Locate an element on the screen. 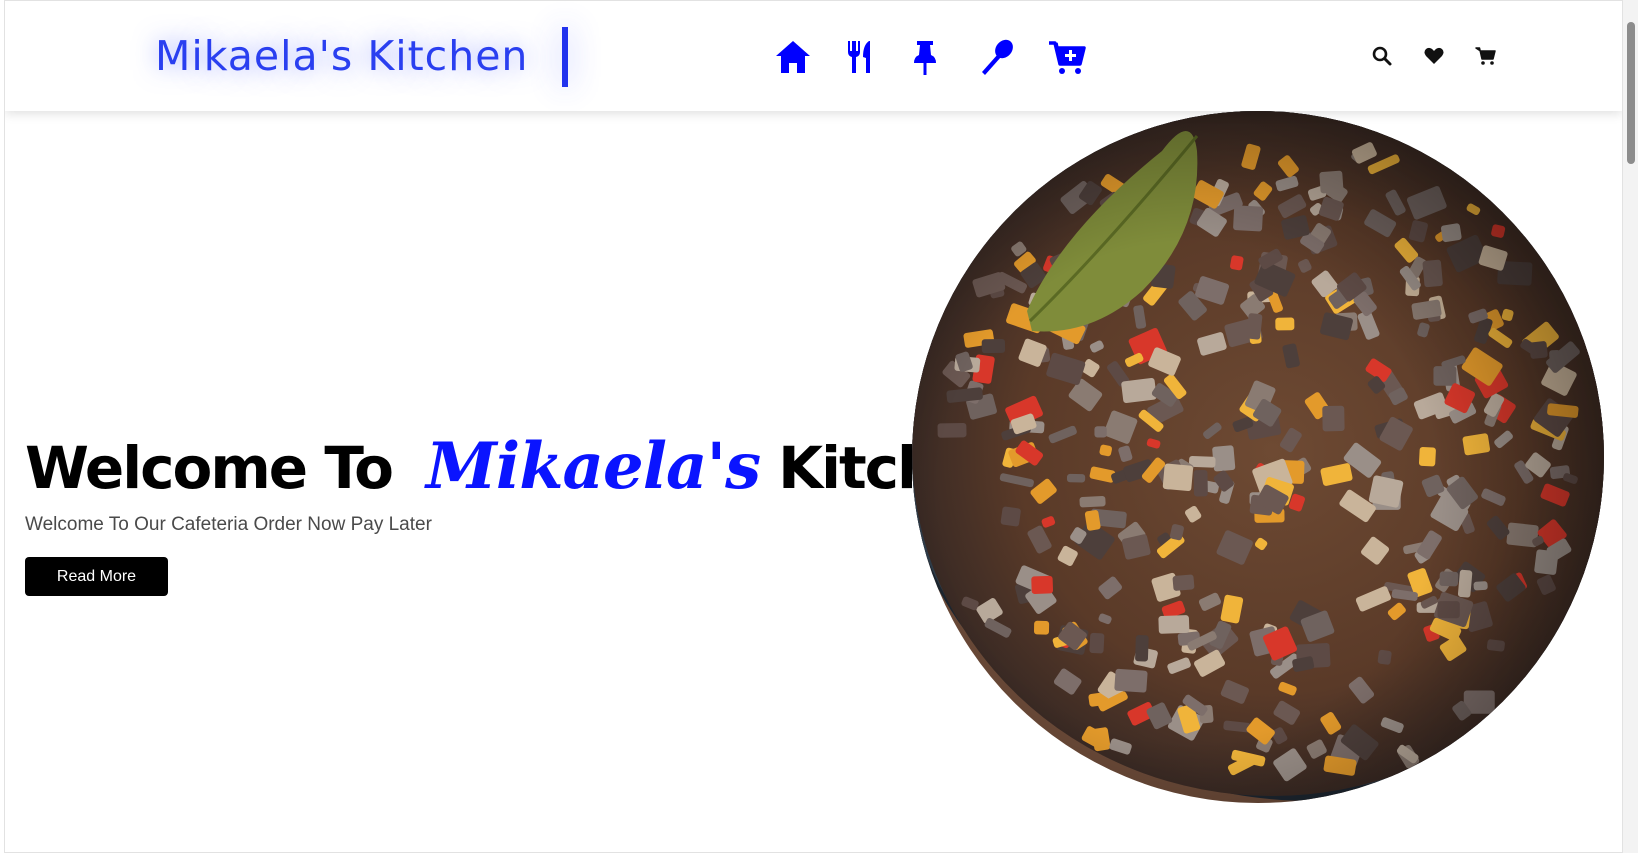 Image resolution: width=1638 pixels, height=853 pixels. brand-logo-text: Mikaela's Kitchen is located at coordinates (341, 56).